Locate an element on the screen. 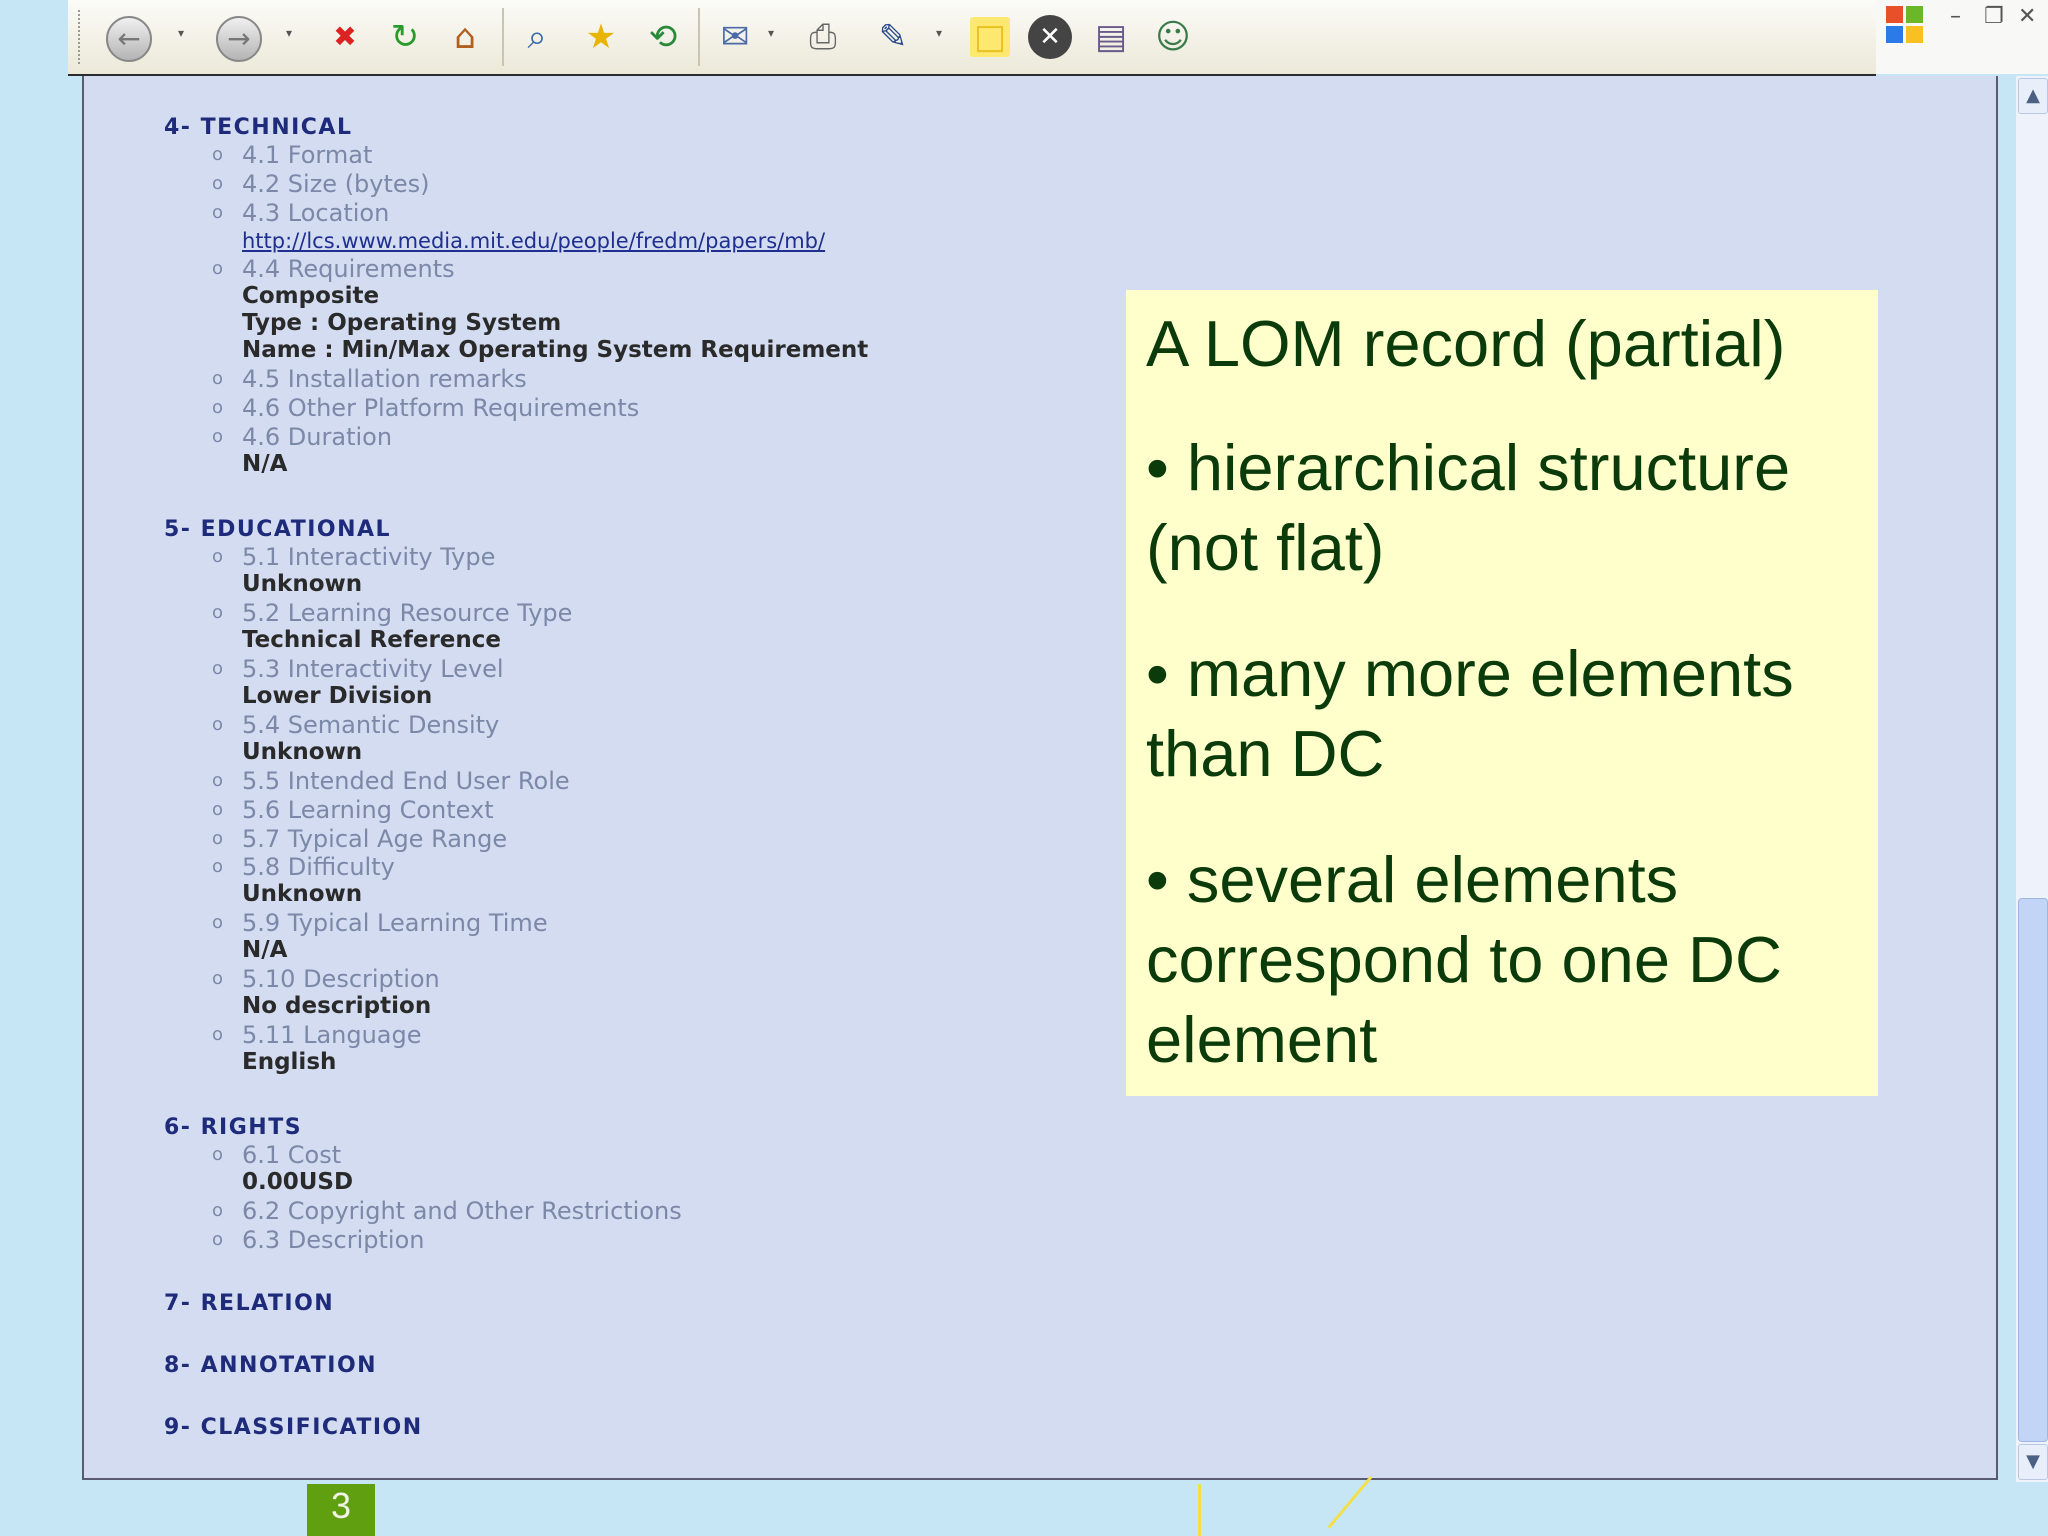 This screenshot has height=1536, width=2048. note-bullet-2: • many more elements is located at coordinates (1470, 673).